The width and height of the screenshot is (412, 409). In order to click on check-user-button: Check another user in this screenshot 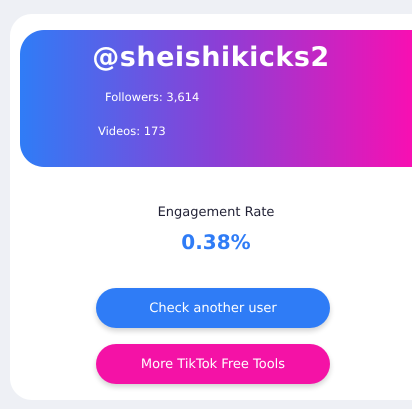, I will do `click(213, 308)`.